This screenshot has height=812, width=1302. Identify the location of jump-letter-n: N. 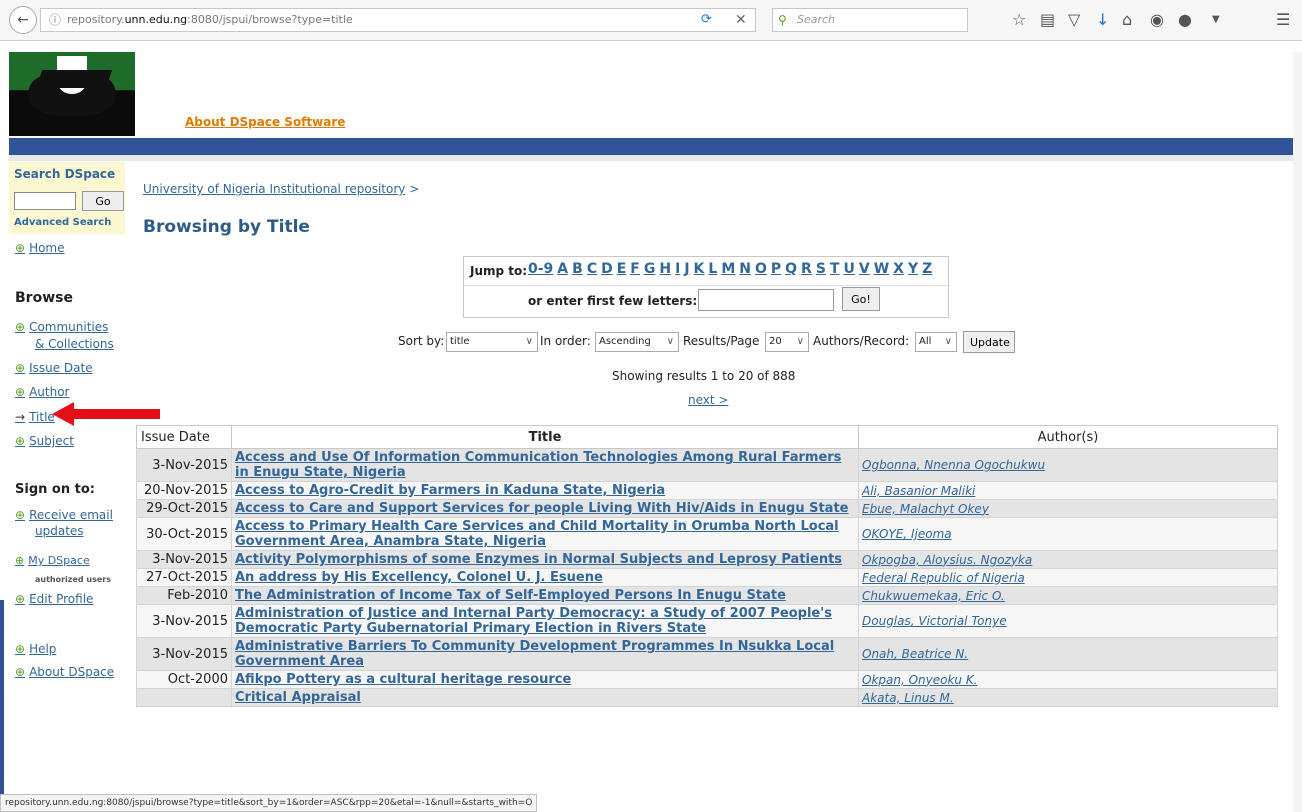
(745, 269).